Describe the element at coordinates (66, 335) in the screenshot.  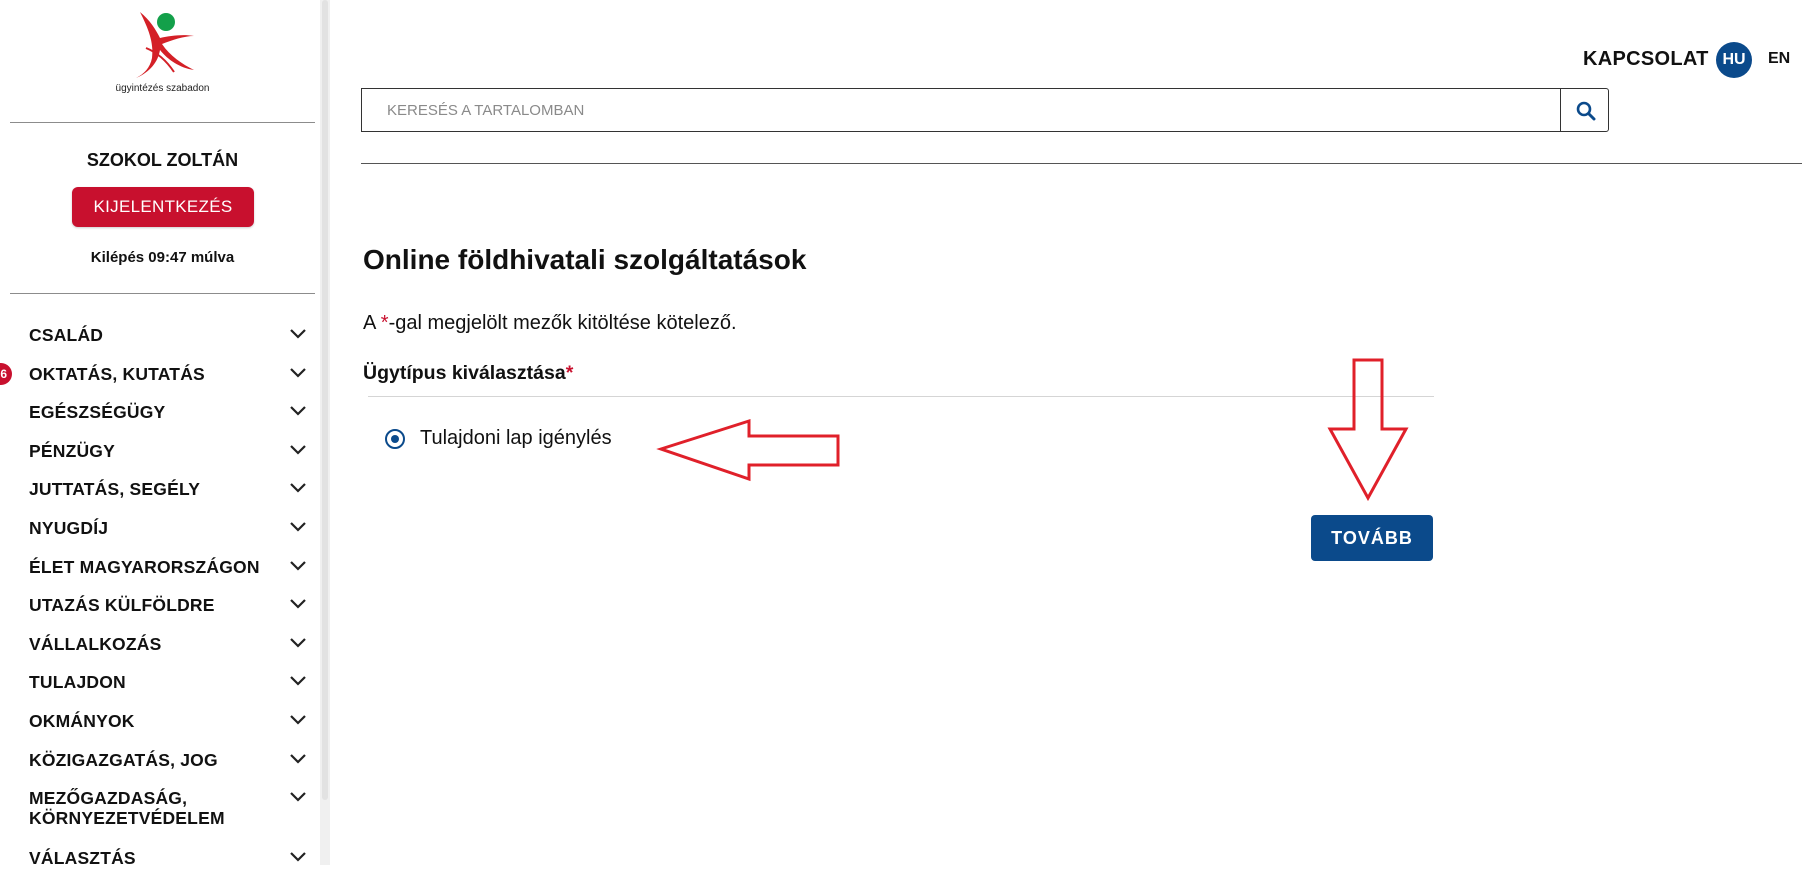
I see `sidebar-item-label: CSALÁD` at that location.